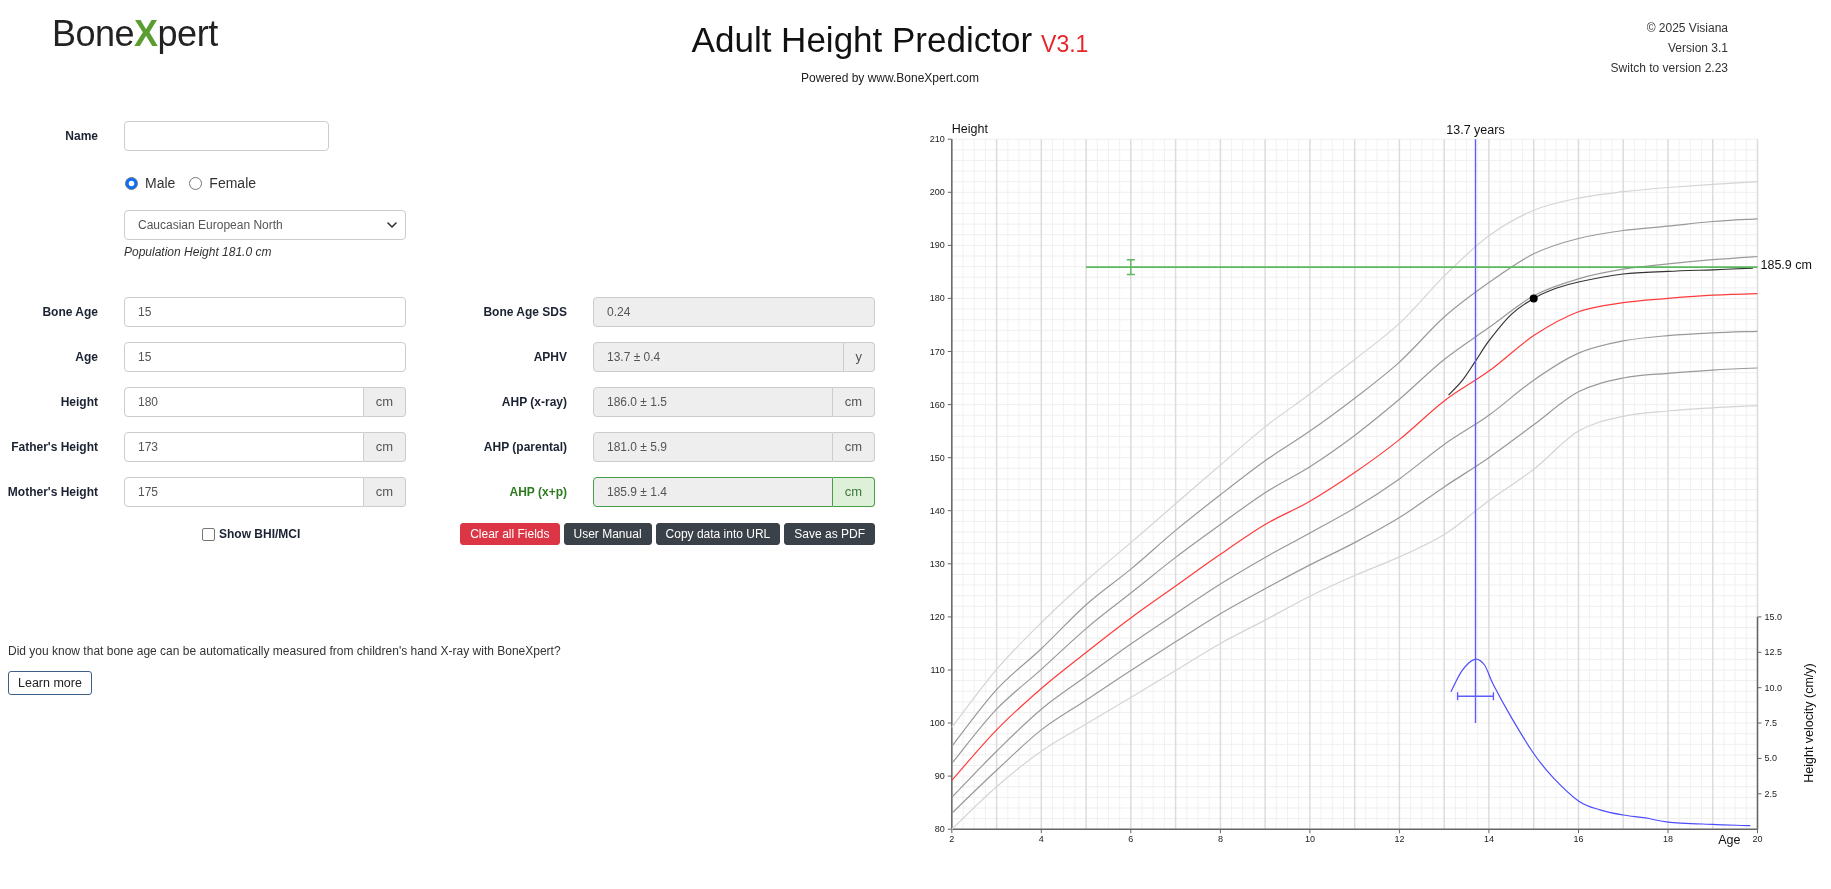 This screenshot has height=889, width=1831. What do you see at coordinates (265, 225) in the screenshot?
I see `population-select: Caucasian European North` at bounding box center [265, 225].